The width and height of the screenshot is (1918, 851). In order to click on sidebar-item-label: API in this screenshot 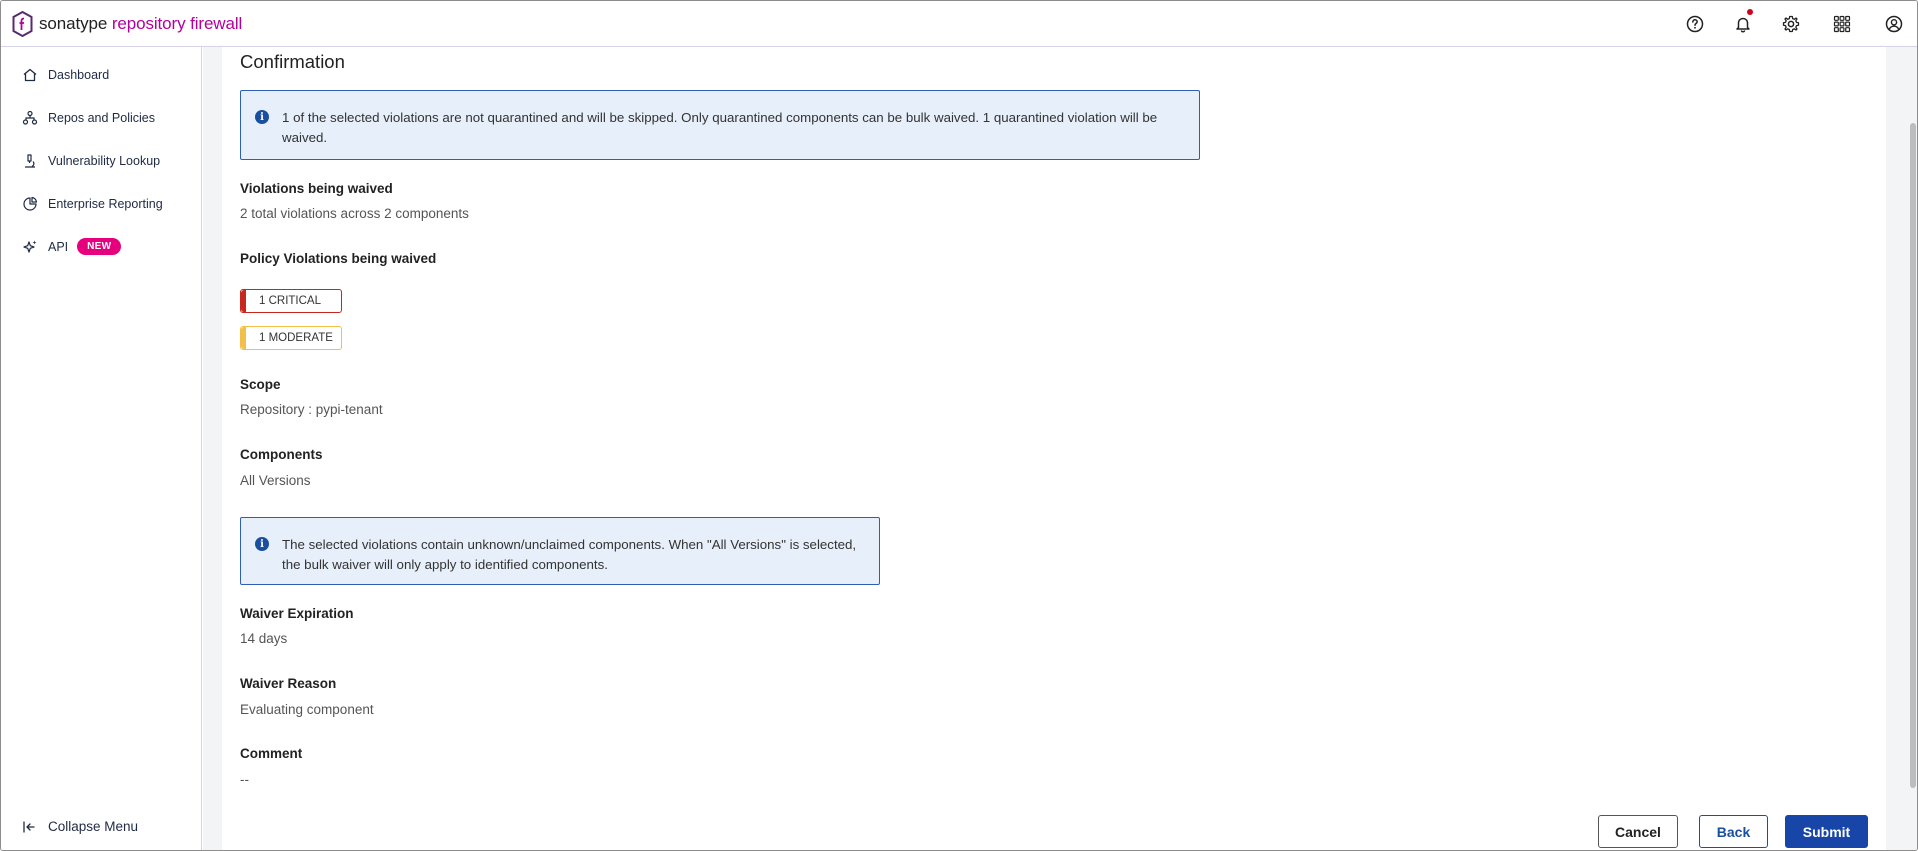, I will do `click(58, 246)`.